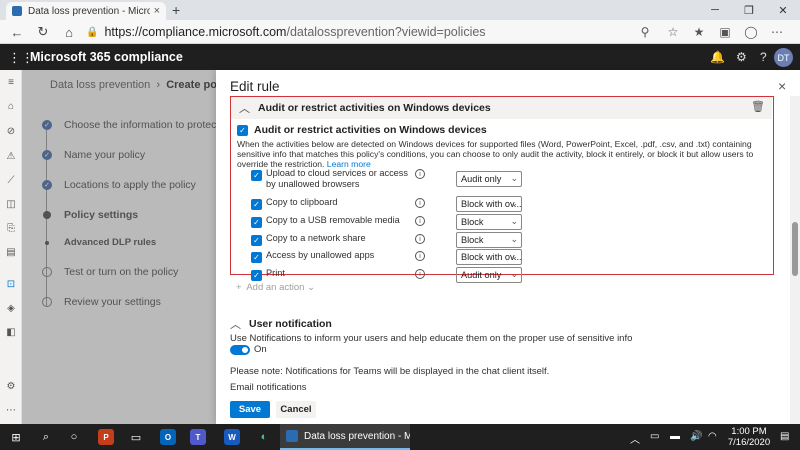  I want to click on volume-icon: 🔊, so click(696, 436).